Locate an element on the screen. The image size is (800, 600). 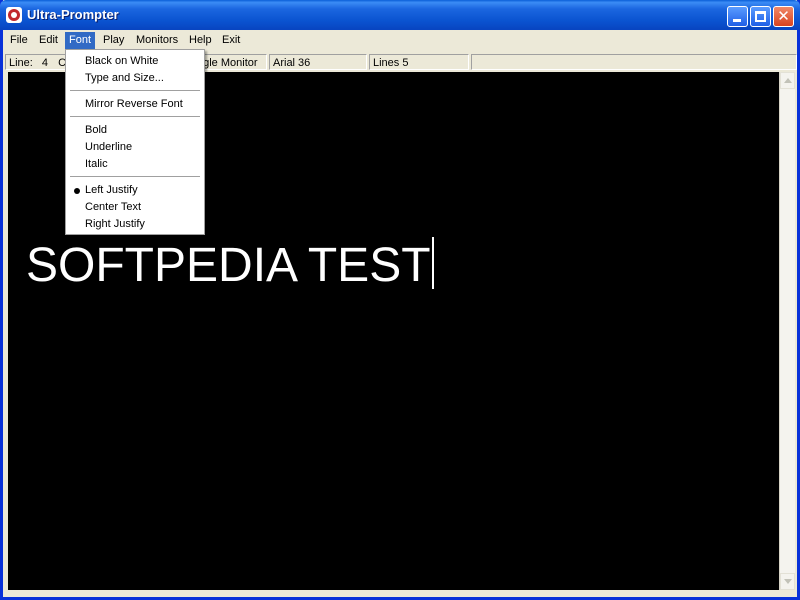
menu-exit: Exit is located at coordinates (231, 40).